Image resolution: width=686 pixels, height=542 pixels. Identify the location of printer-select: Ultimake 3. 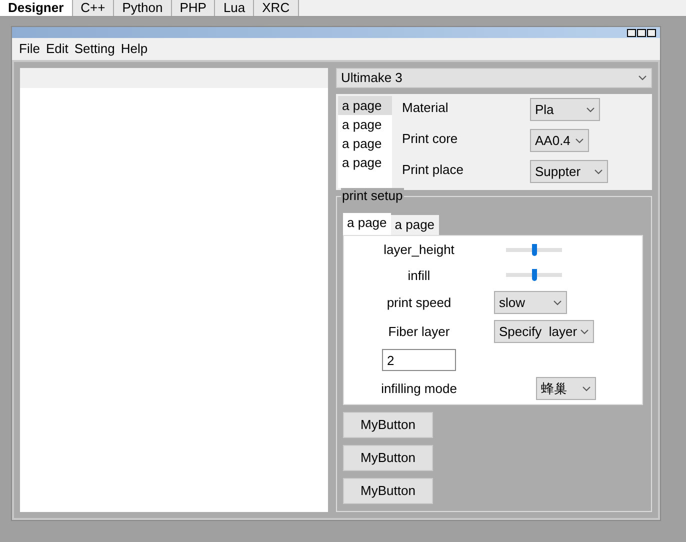
(494, 78).